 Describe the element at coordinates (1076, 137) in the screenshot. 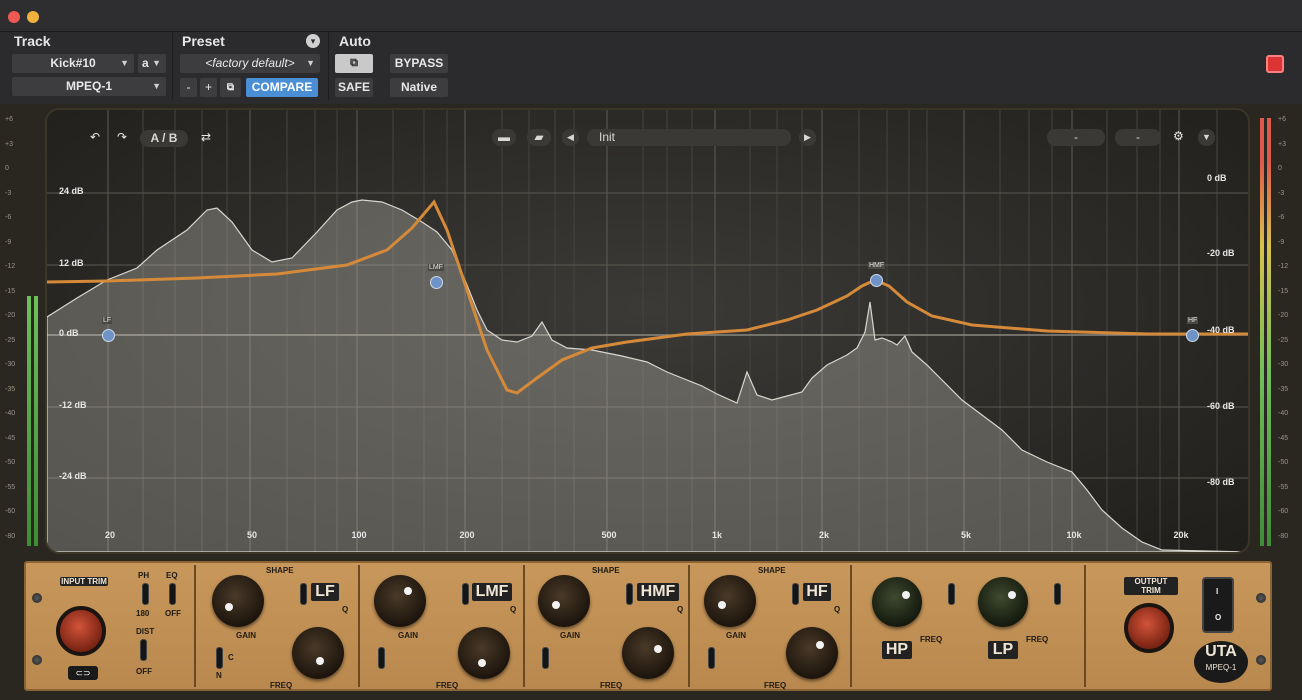

I see `slot-1: -` at that location.